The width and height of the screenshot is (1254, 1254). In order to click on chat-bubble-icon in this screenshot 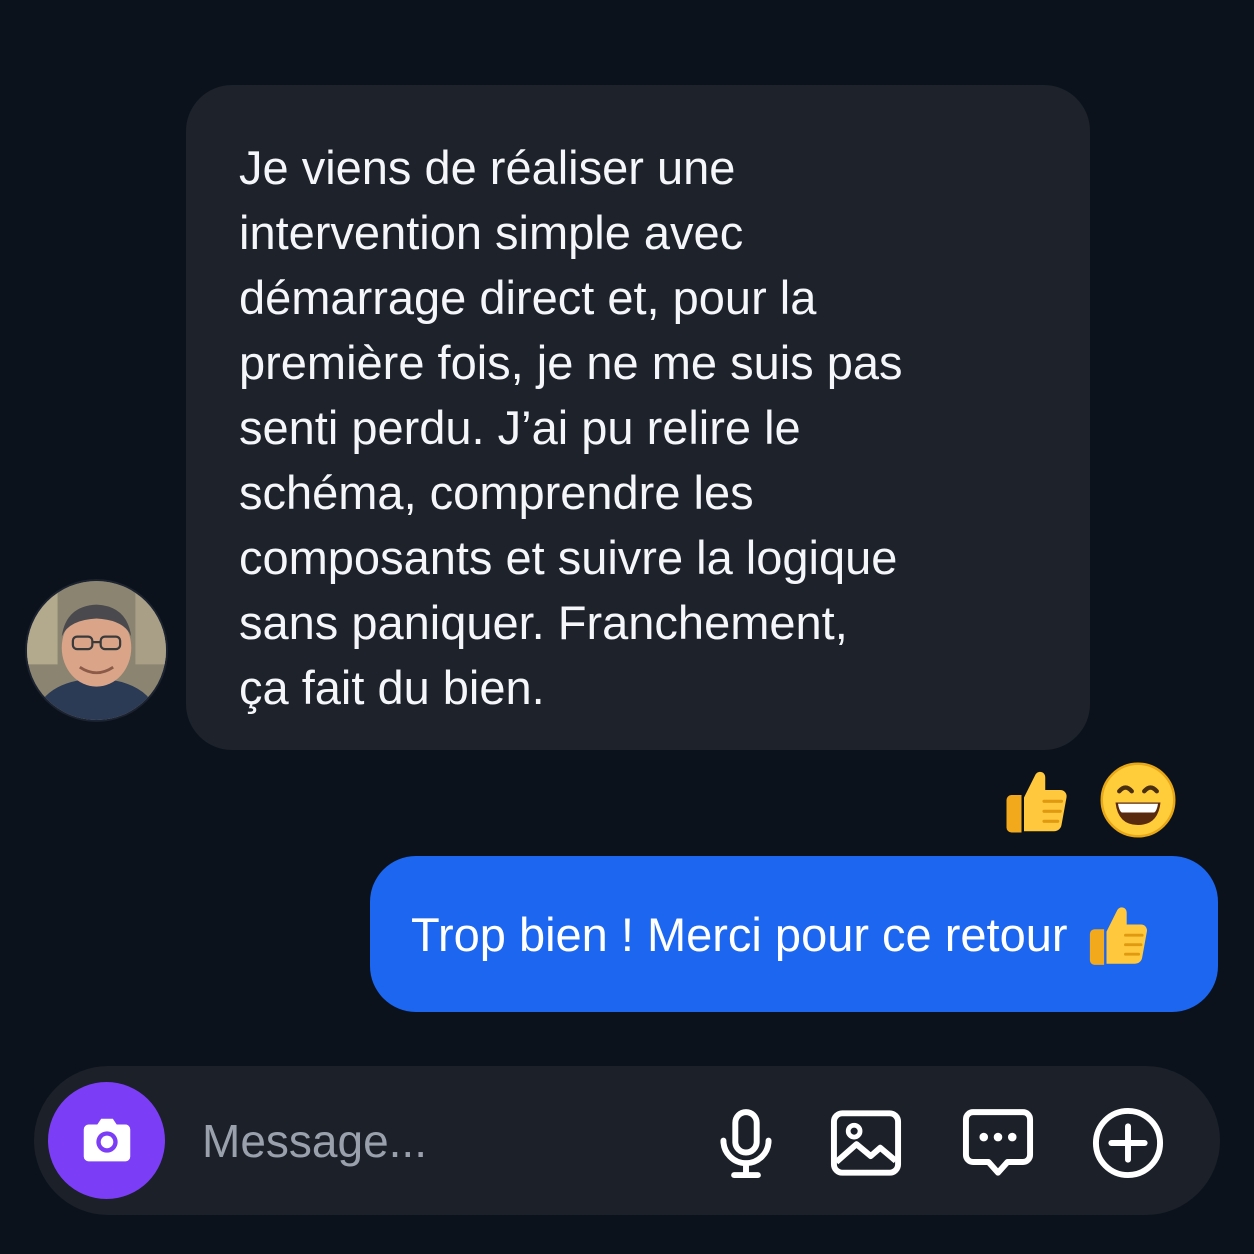, I will do `click(998, 1142)`.